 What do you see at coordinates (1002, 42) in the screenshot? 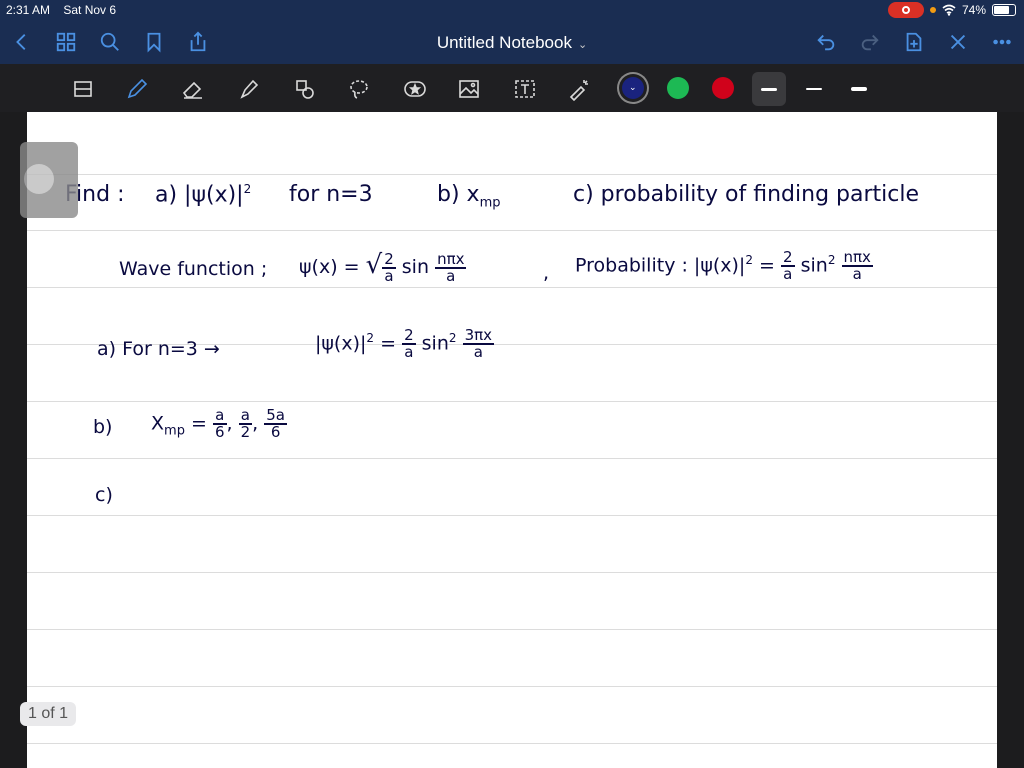
I see `more-options-icon` at bounding box center [1002, 42].